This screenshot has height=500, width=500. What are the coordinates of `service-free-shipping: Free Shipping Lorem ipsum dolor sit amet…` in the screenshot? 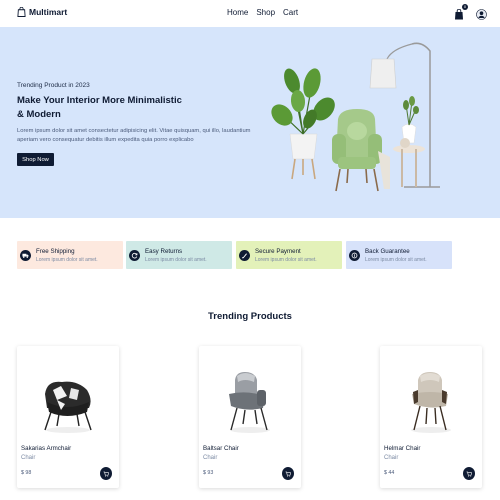 It's located at (70, 255).